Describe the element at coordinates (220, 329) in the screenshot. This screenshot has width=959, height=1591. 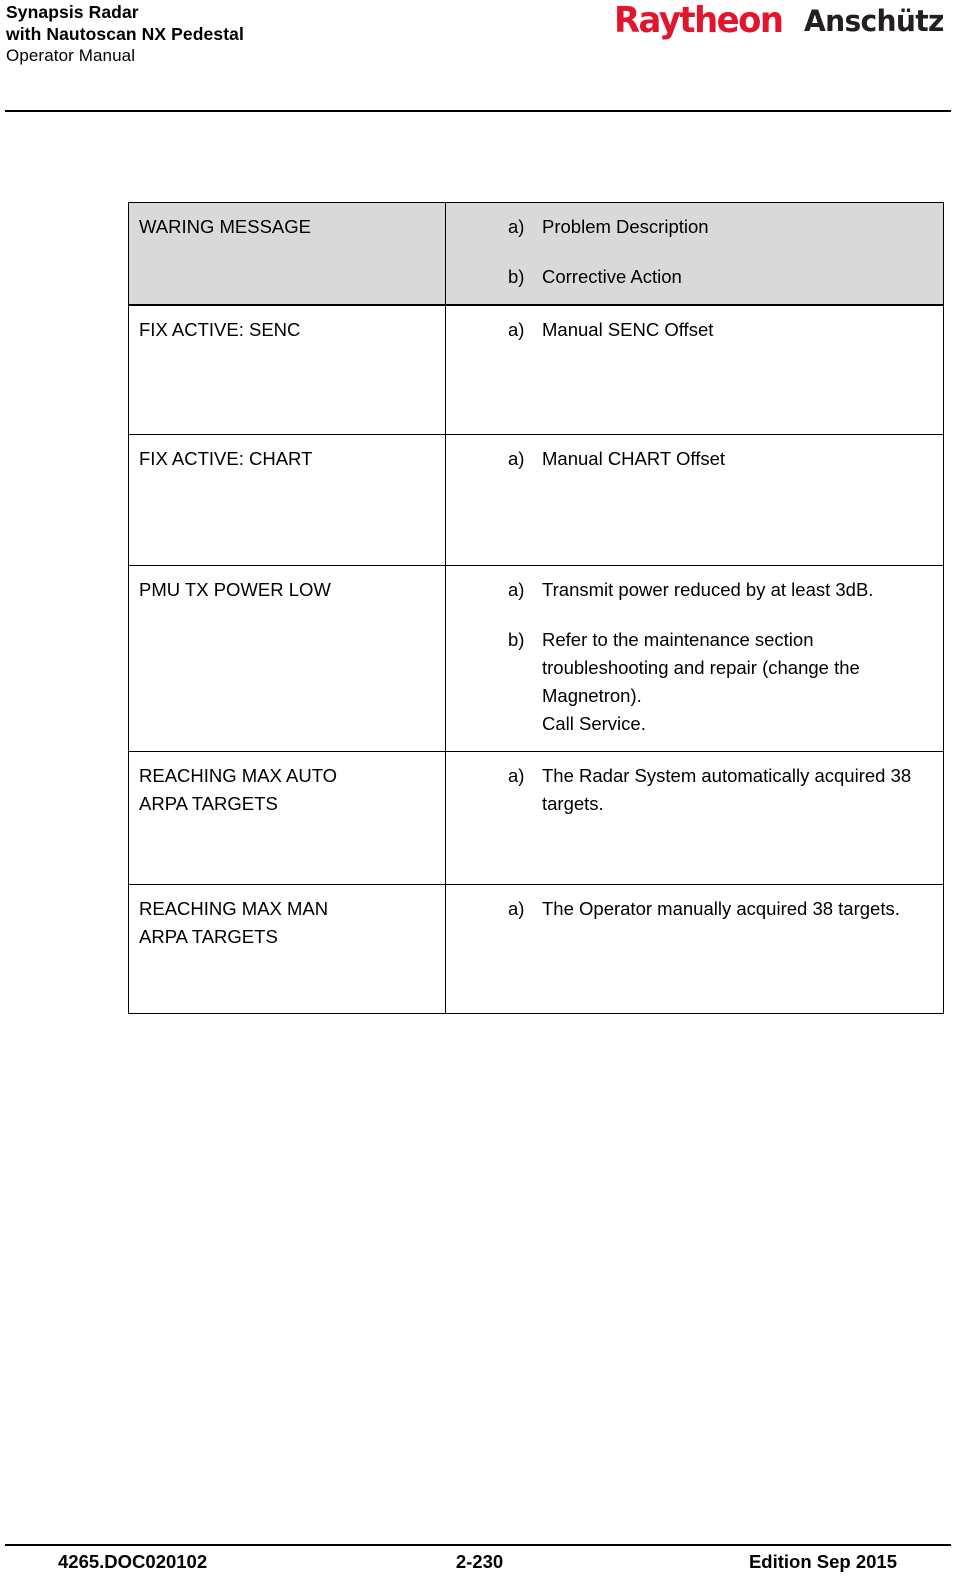
I see `warning-message-line: FIX ACTIVE: SENC` at that location.